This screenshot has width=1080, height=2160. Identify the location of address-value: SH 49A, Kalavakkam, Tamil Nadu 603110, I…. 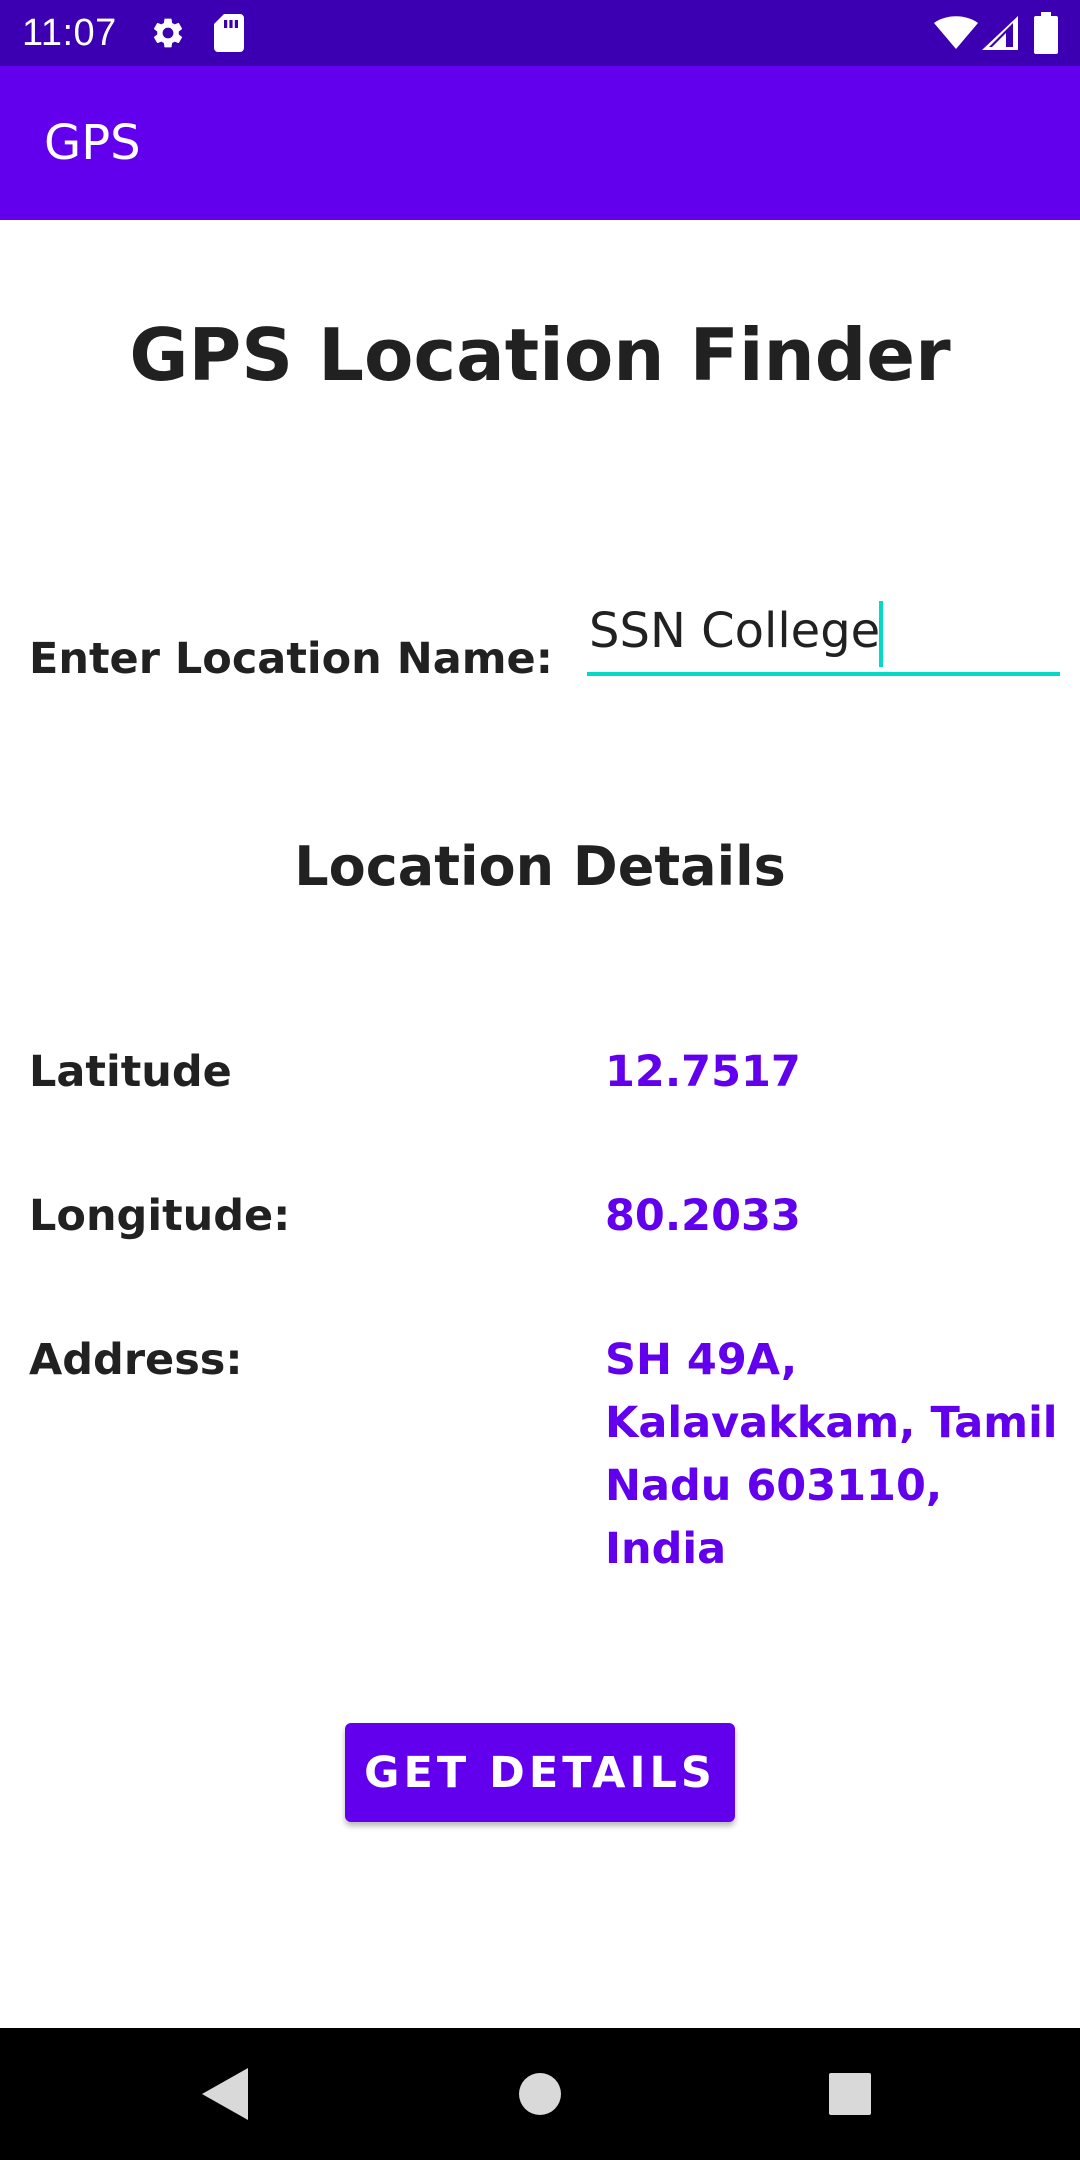
(831, 1454).